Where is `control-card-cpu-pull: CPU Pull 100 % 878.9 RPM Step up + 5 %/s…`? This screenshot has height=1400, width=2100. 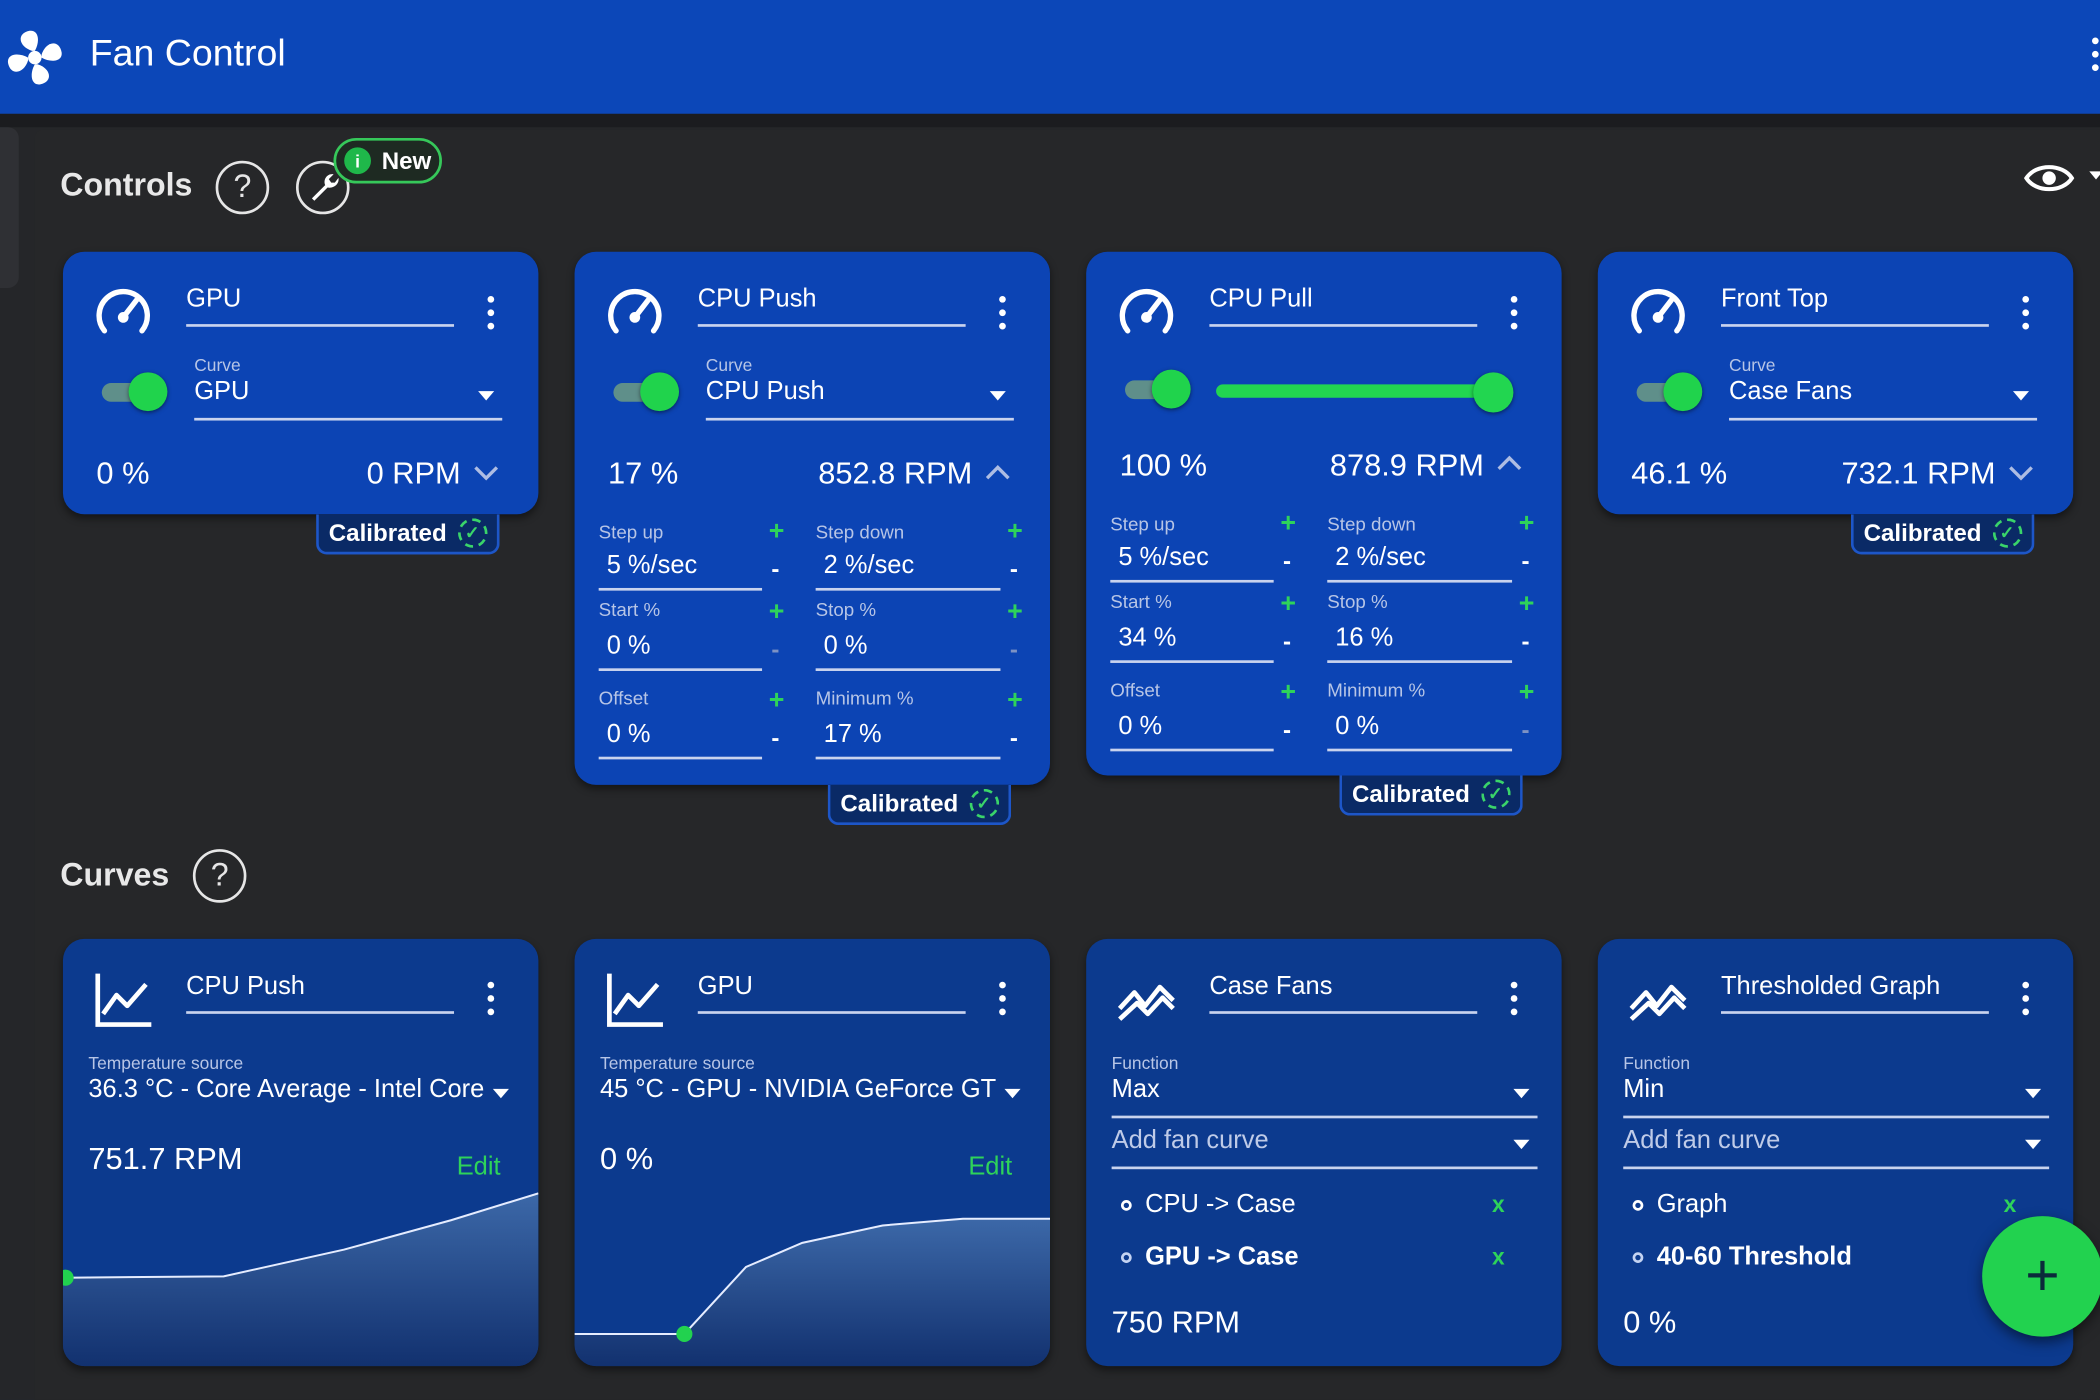
control-card-cpu-pull: CPU Pull 100 % 878.9 RPM Step up + 5 %/s… is located at coordinates (1324, 513).